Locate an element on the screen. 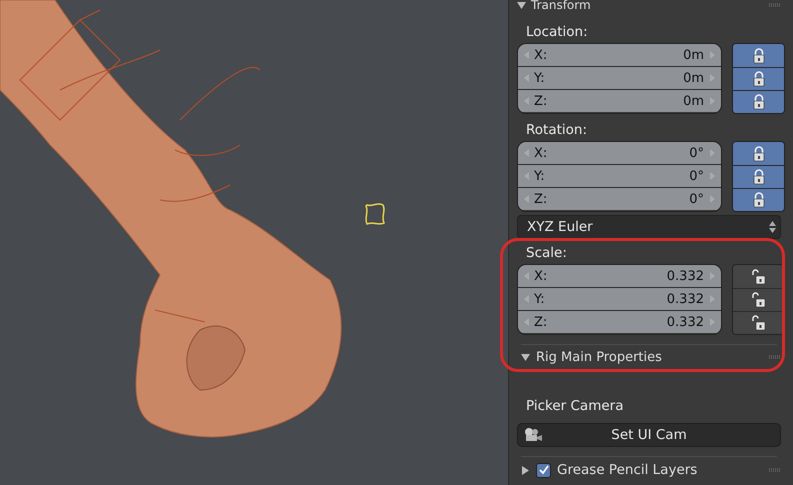 This screenshot has width=793, height=485. number-field: X: 0m is located at coordinates (619, 55).